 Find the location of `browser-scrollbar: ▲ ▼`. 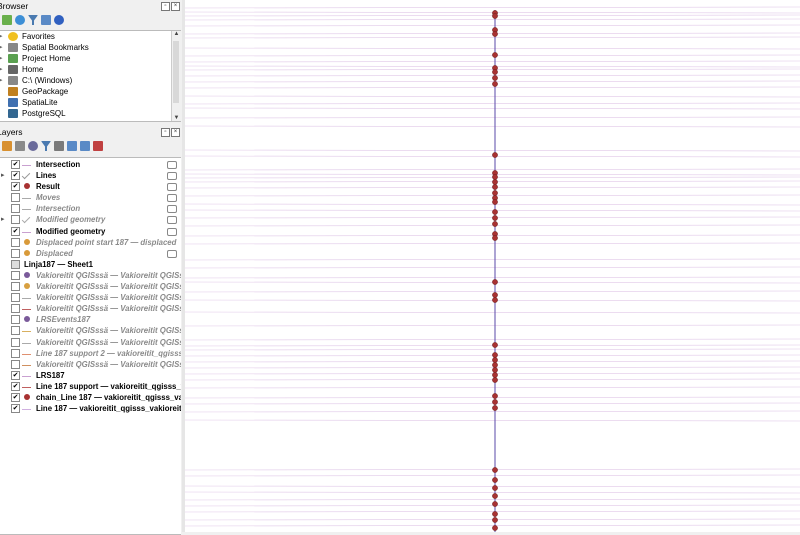

browser-scrollbar: ▲ ▼ is located at coordinates (176, 76).